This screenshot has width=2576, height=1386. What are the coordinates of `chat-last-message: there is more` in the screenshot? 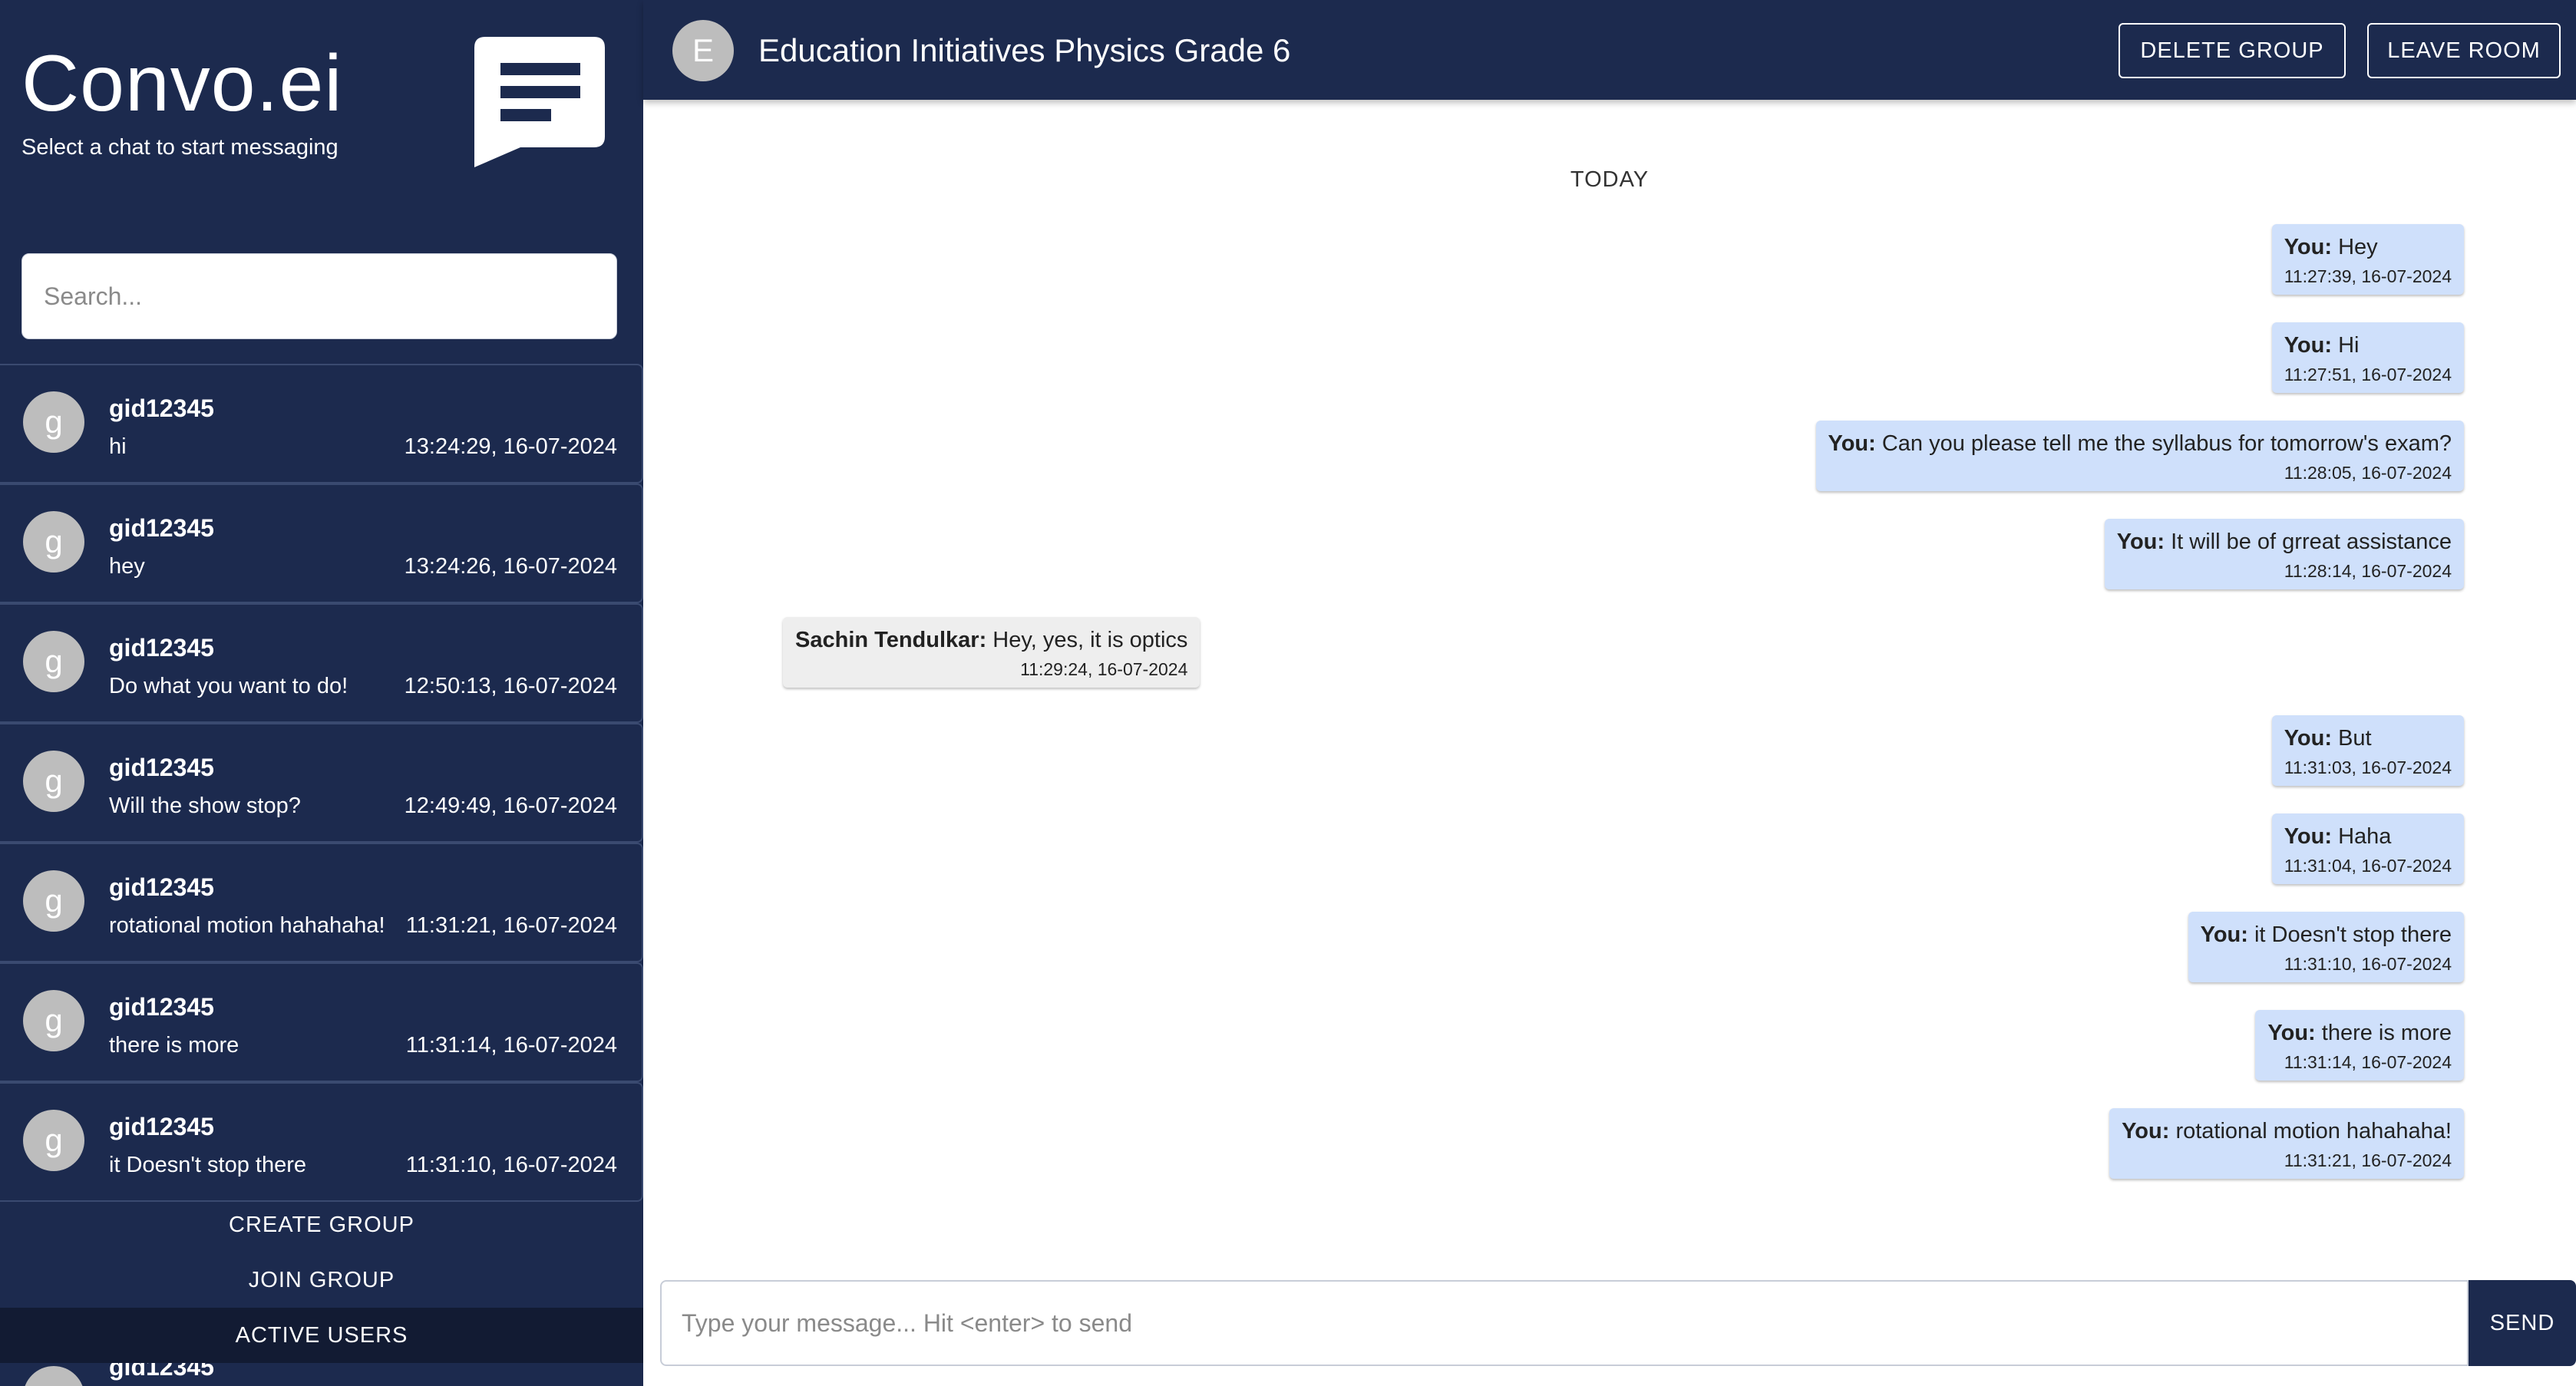 It's located at (174, 1045).